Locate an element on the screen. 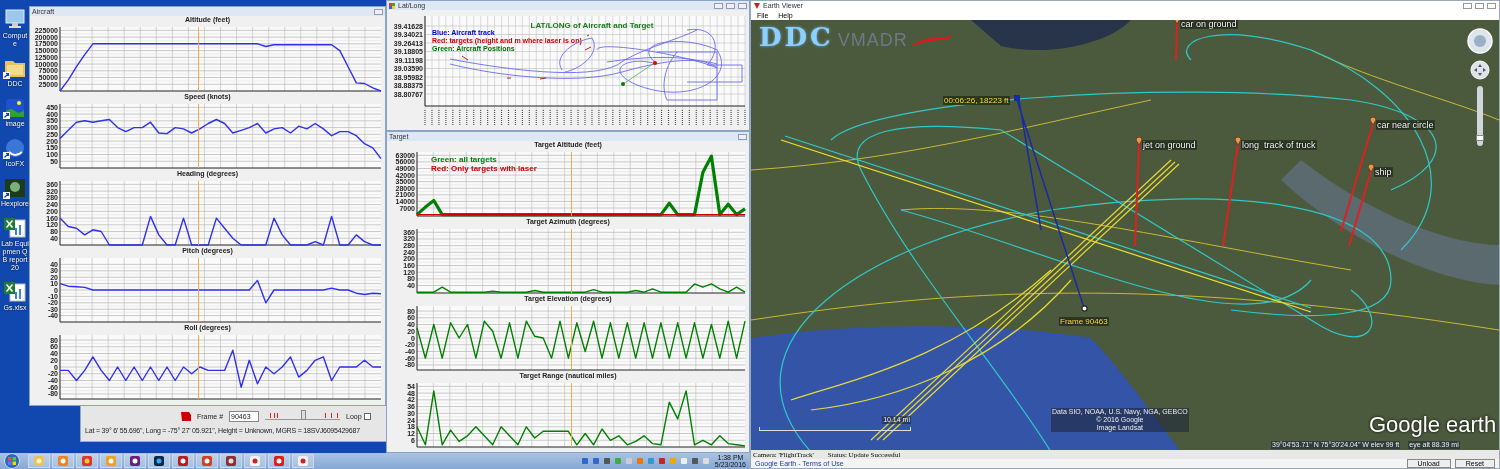  logo-subtitle: VMADR is located at coordinates (872, 40).